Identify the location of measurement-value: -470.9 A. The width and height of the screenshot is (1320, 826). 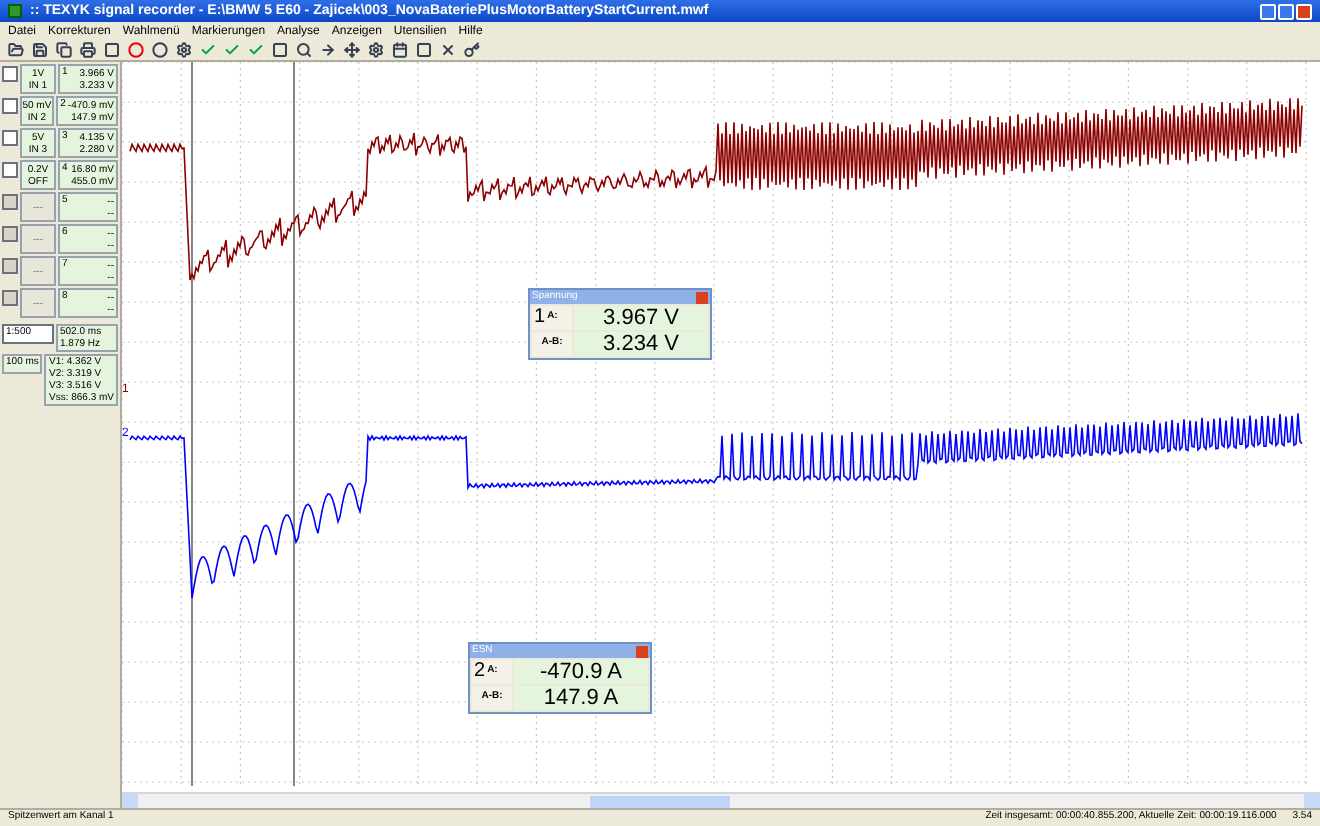
(581, 672).